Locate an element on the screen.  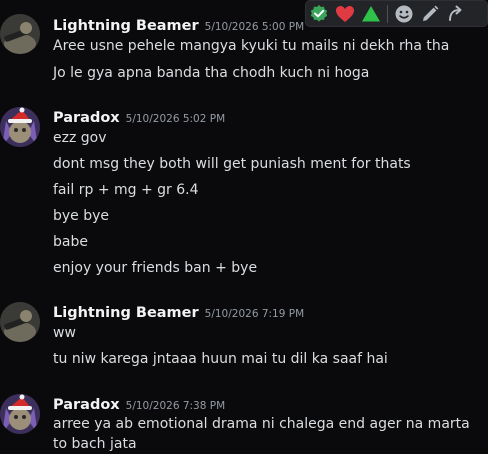
edit-button is located at coordinates (430, 14).